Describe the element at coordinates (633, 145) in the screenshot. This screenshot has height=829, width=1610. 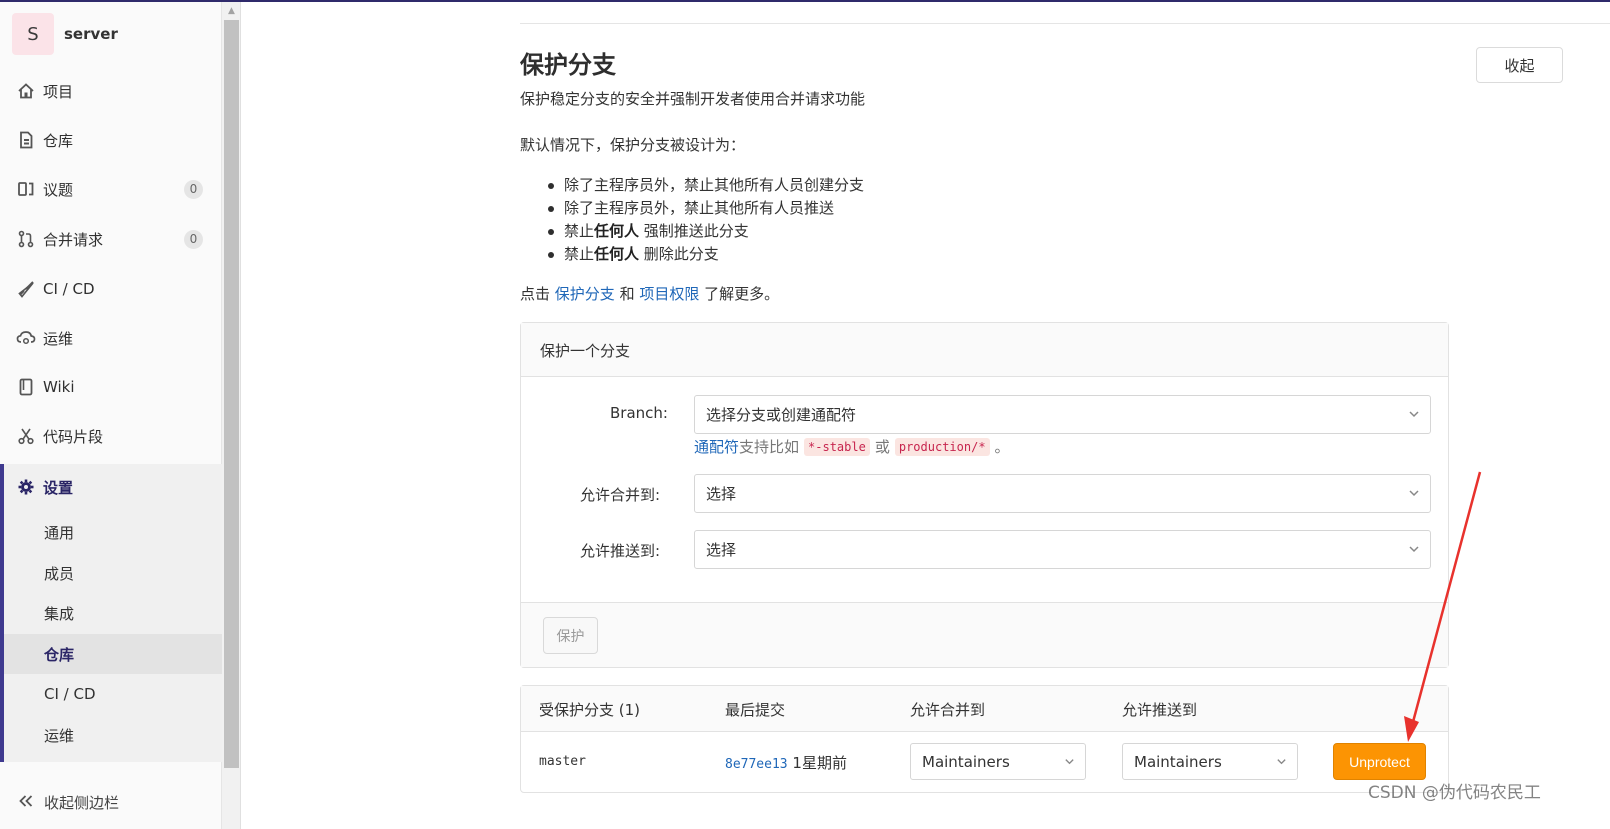
I see `default-behavior-text: 默认情况下，保护分支被设计为：` at that location.